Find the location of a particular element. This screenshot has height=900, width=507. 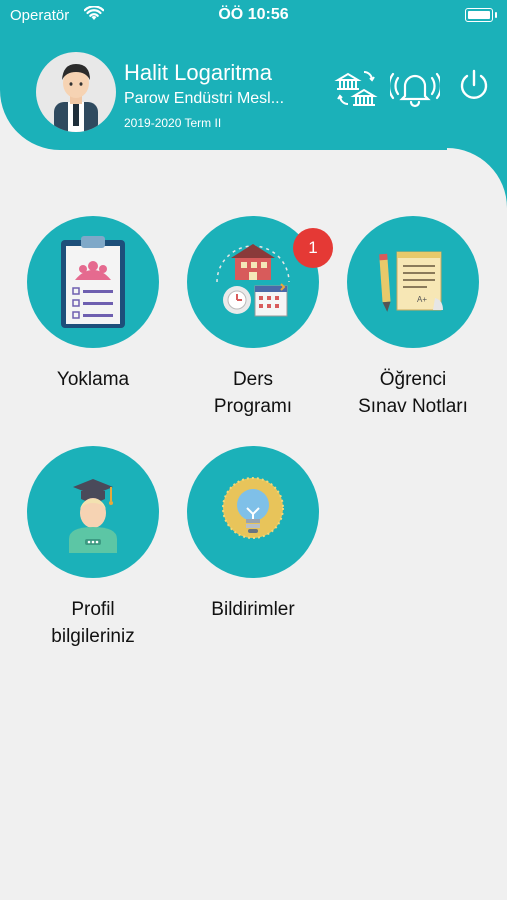

avatar is located at coordinates (76, 92).